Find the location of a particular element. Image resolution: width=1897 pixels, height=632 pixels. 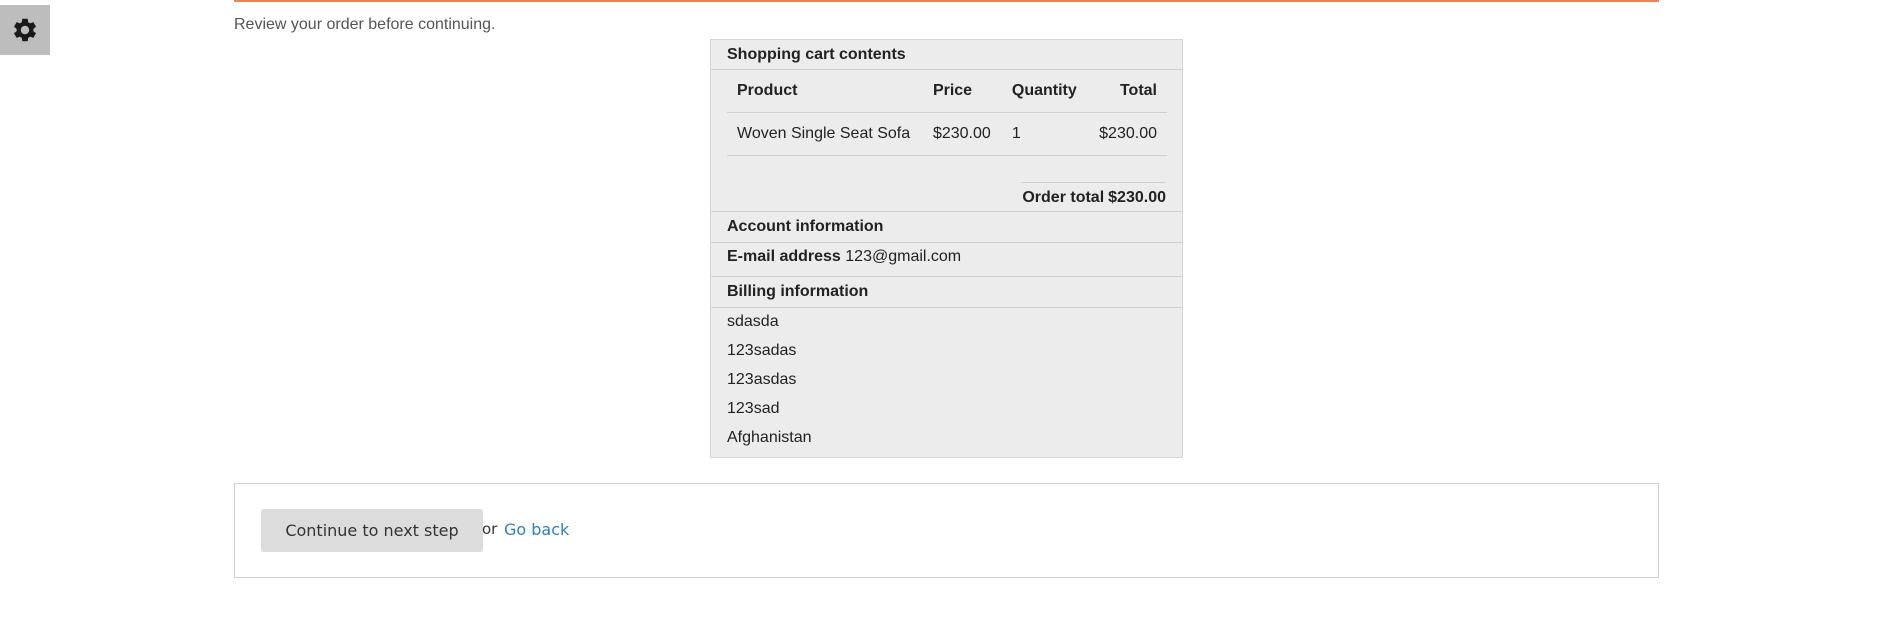

cell-total: $230.00 is located at coordinates (1127, 134).